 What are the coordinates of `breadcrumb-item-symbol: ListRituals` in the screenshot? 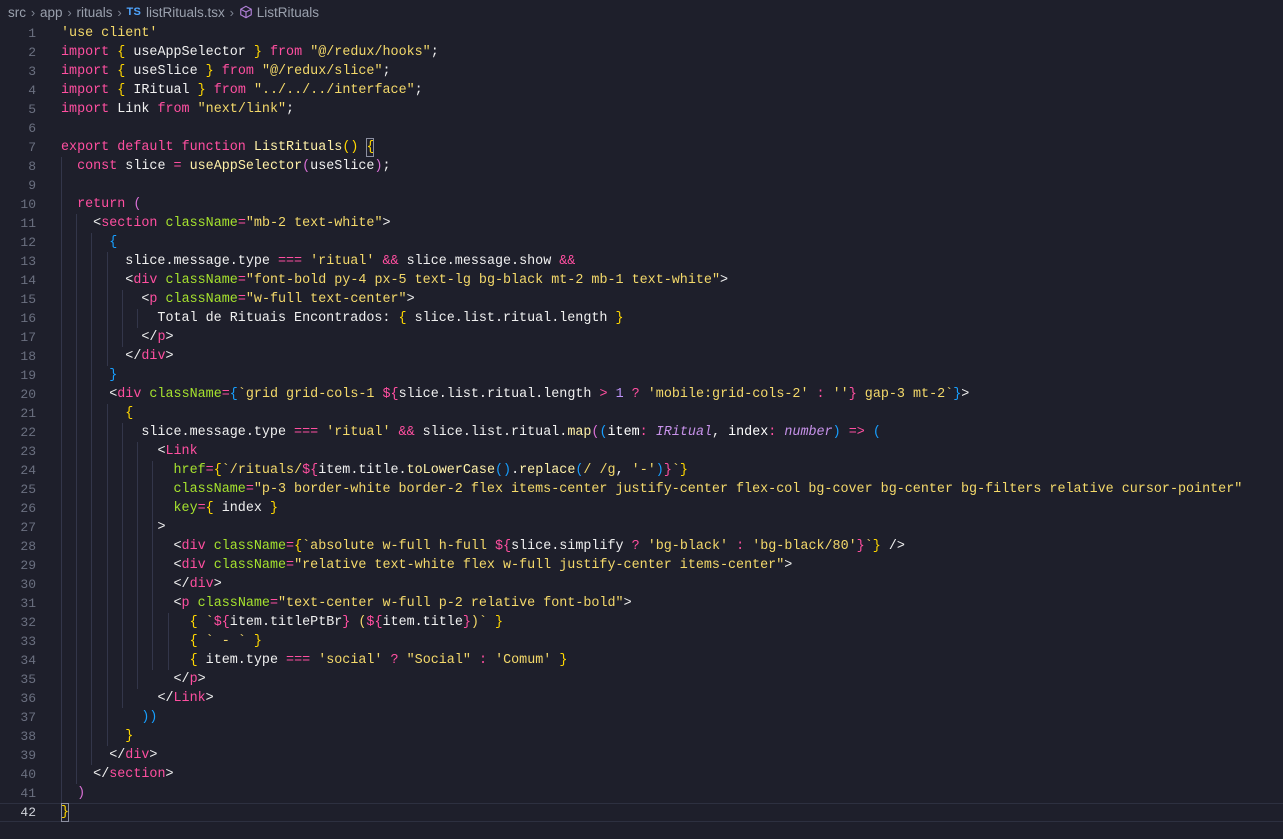 It's located at (288, 12).